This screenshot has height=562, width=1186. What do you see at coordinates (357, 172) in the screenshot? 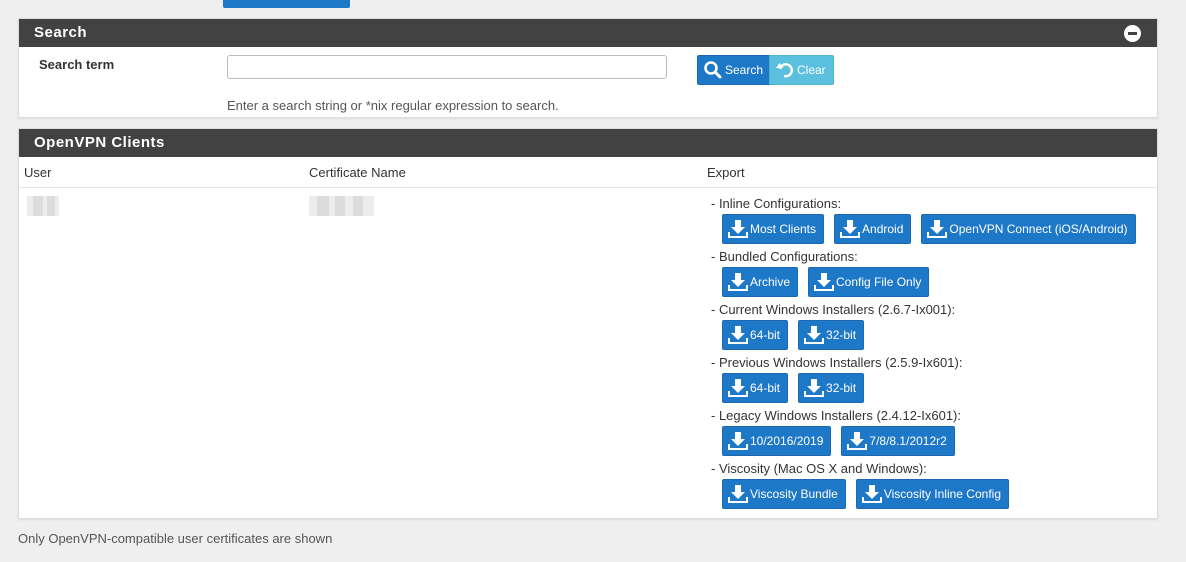
I see `certificate-column-header: Certificate Name` at bounding box center [357, 172].